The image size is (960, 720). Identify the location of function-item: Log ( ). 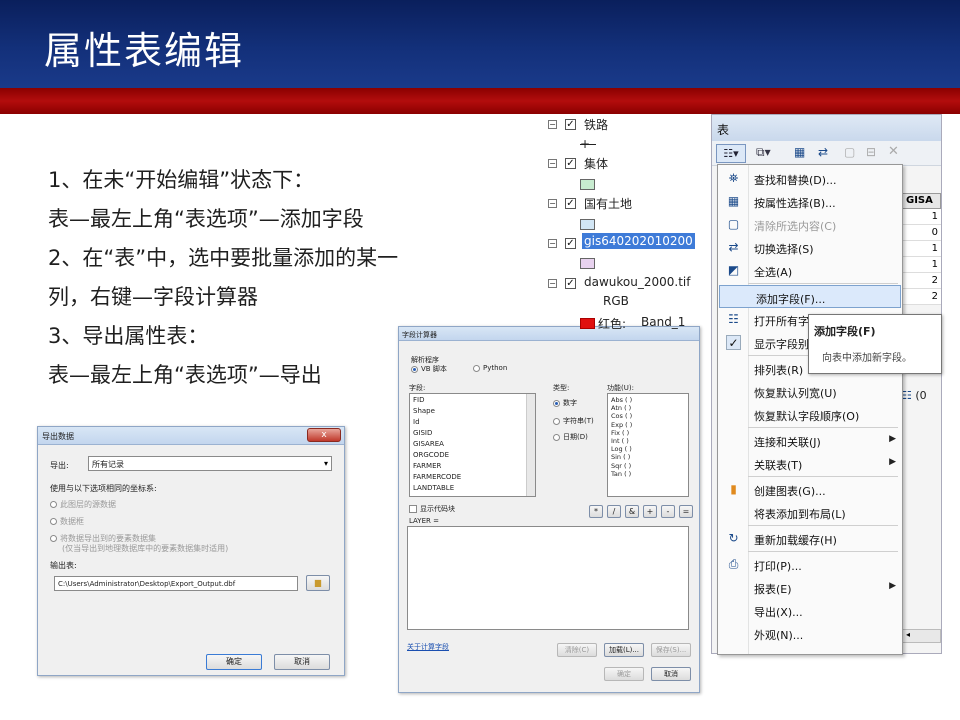
(621, 449).